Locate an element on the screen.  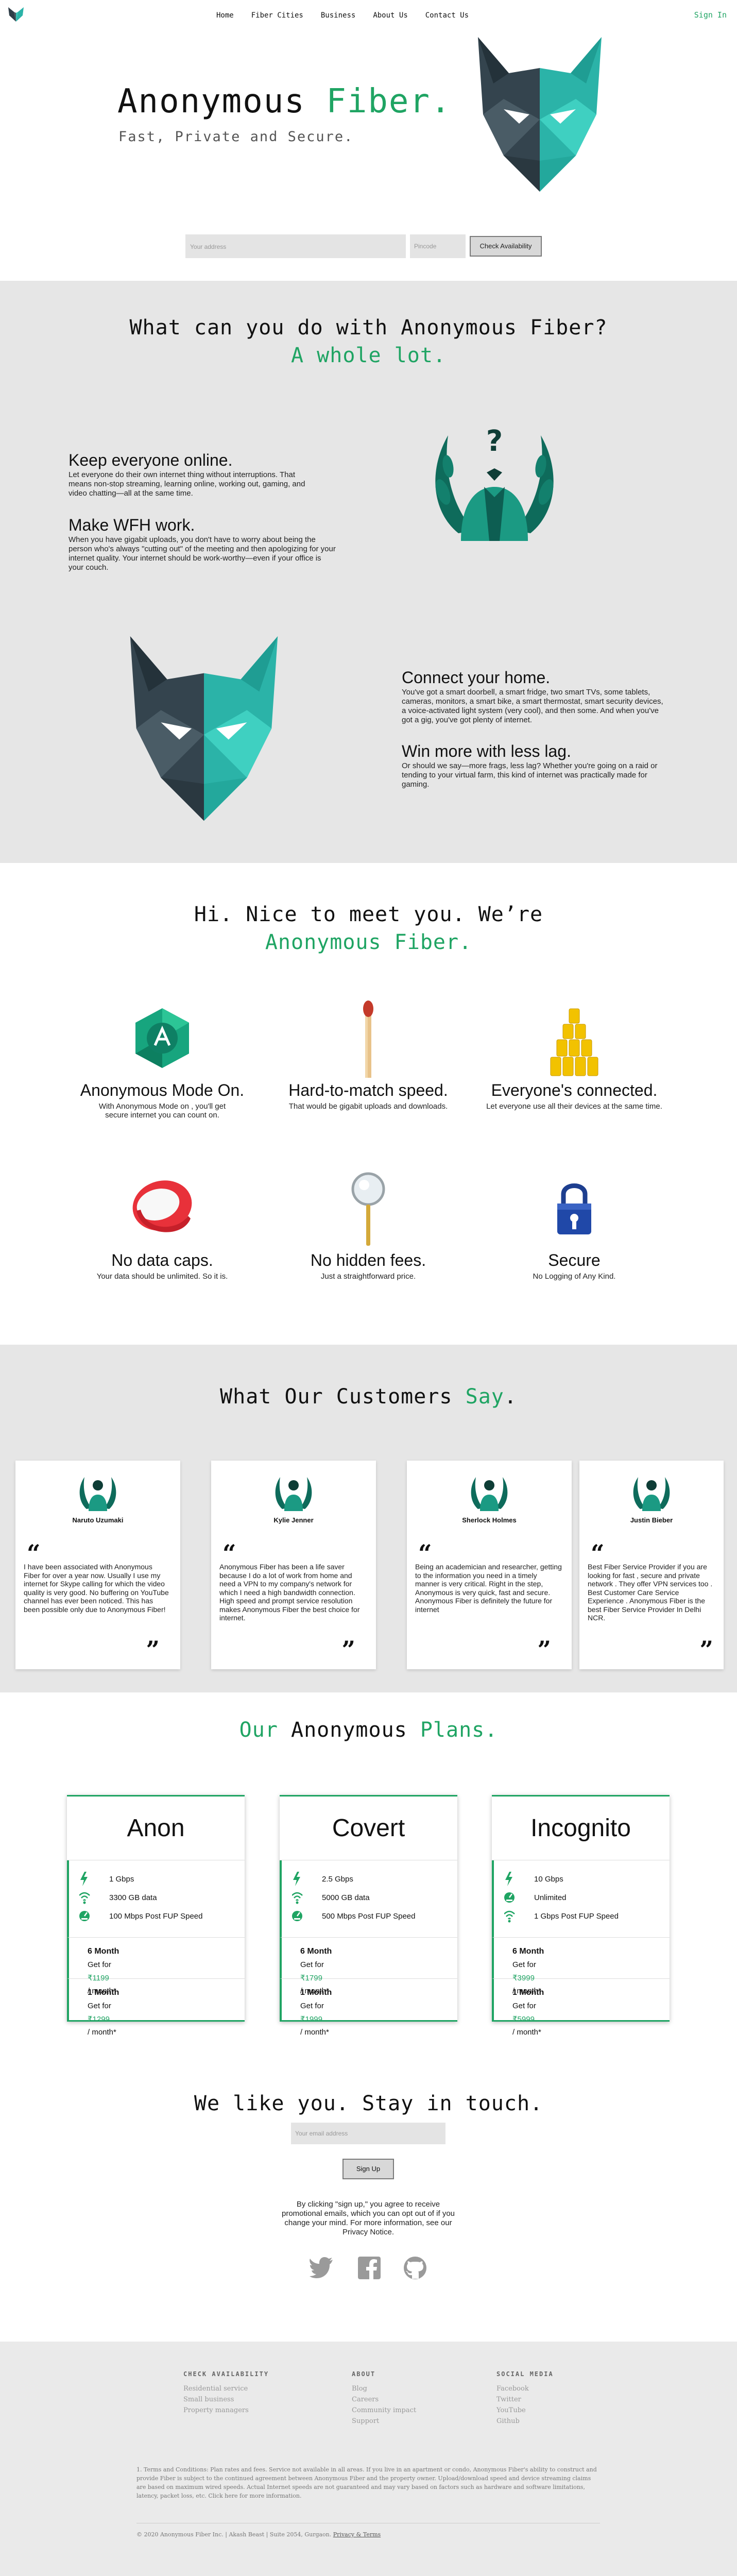
twitter-icon is located at coordinates (321, 2268).